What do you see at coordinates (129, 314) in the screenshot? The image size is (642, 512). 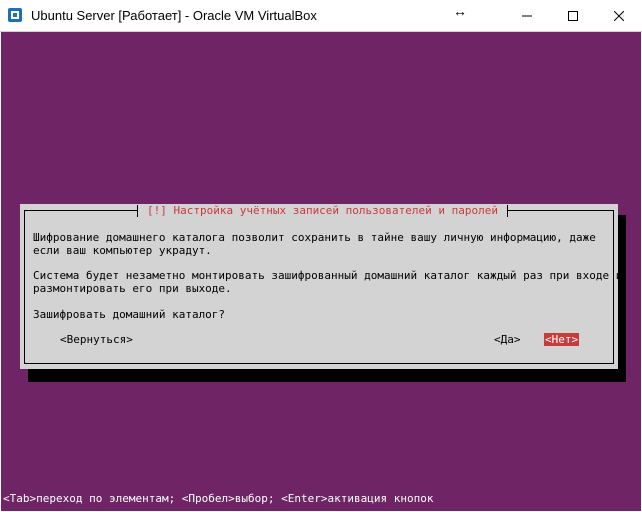 I see `dialog-question: Зашифровать домашний каталог?` at bounding box center [129, 314].